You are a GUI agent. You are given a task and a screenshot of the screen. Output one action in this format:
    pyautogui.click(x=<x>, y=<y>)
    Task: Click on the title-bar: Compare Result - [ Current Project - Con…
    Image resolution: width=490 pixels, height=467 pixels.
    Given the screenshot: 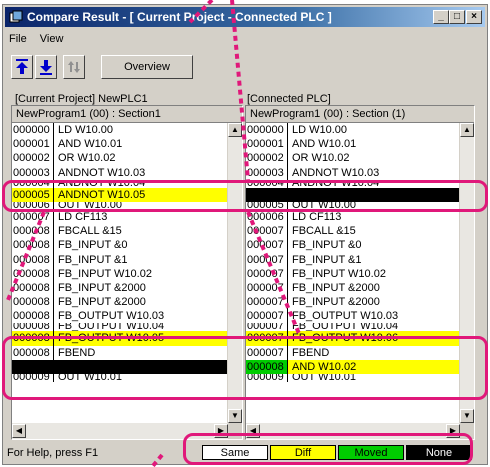 What is the action you would take?
    pyautogui.click(x=245, y=17)
    